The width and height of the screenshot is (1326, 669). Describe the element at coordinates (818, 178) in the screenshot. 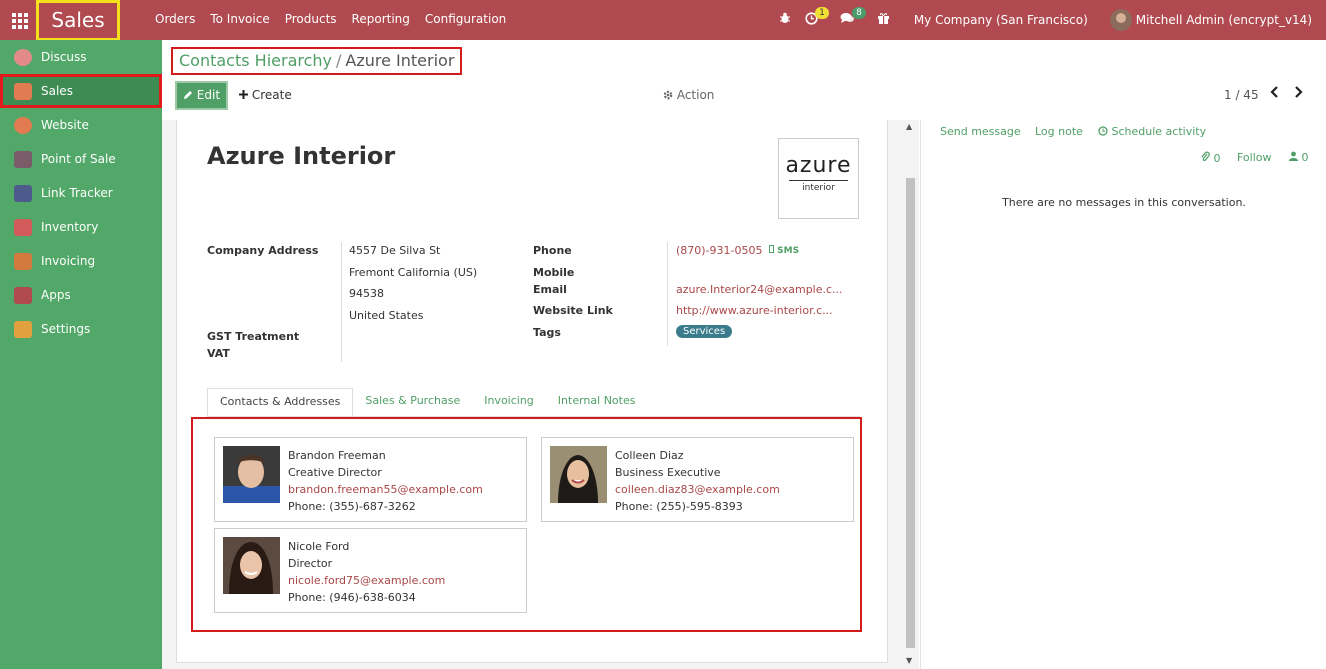

I see `company-logo: azure interior` at that location.